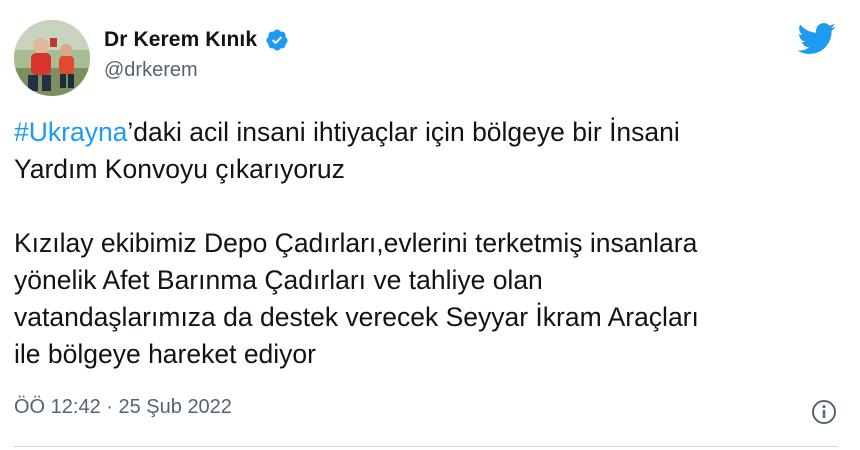 The height and width of the screenshot is (450, 860). What do you see at coordinates (196, 53) in the screenshot?
I see `user-info: Dr Kerem Kınık @drkerem` at bounding box center [196, 53].